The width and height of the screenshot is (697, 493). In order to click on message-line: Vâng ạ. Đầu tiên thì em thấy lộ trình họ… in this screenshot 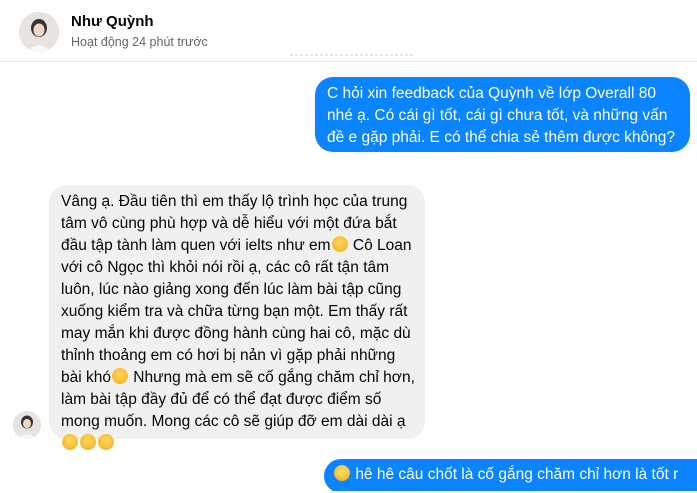, I will do `click(234, 201)`.